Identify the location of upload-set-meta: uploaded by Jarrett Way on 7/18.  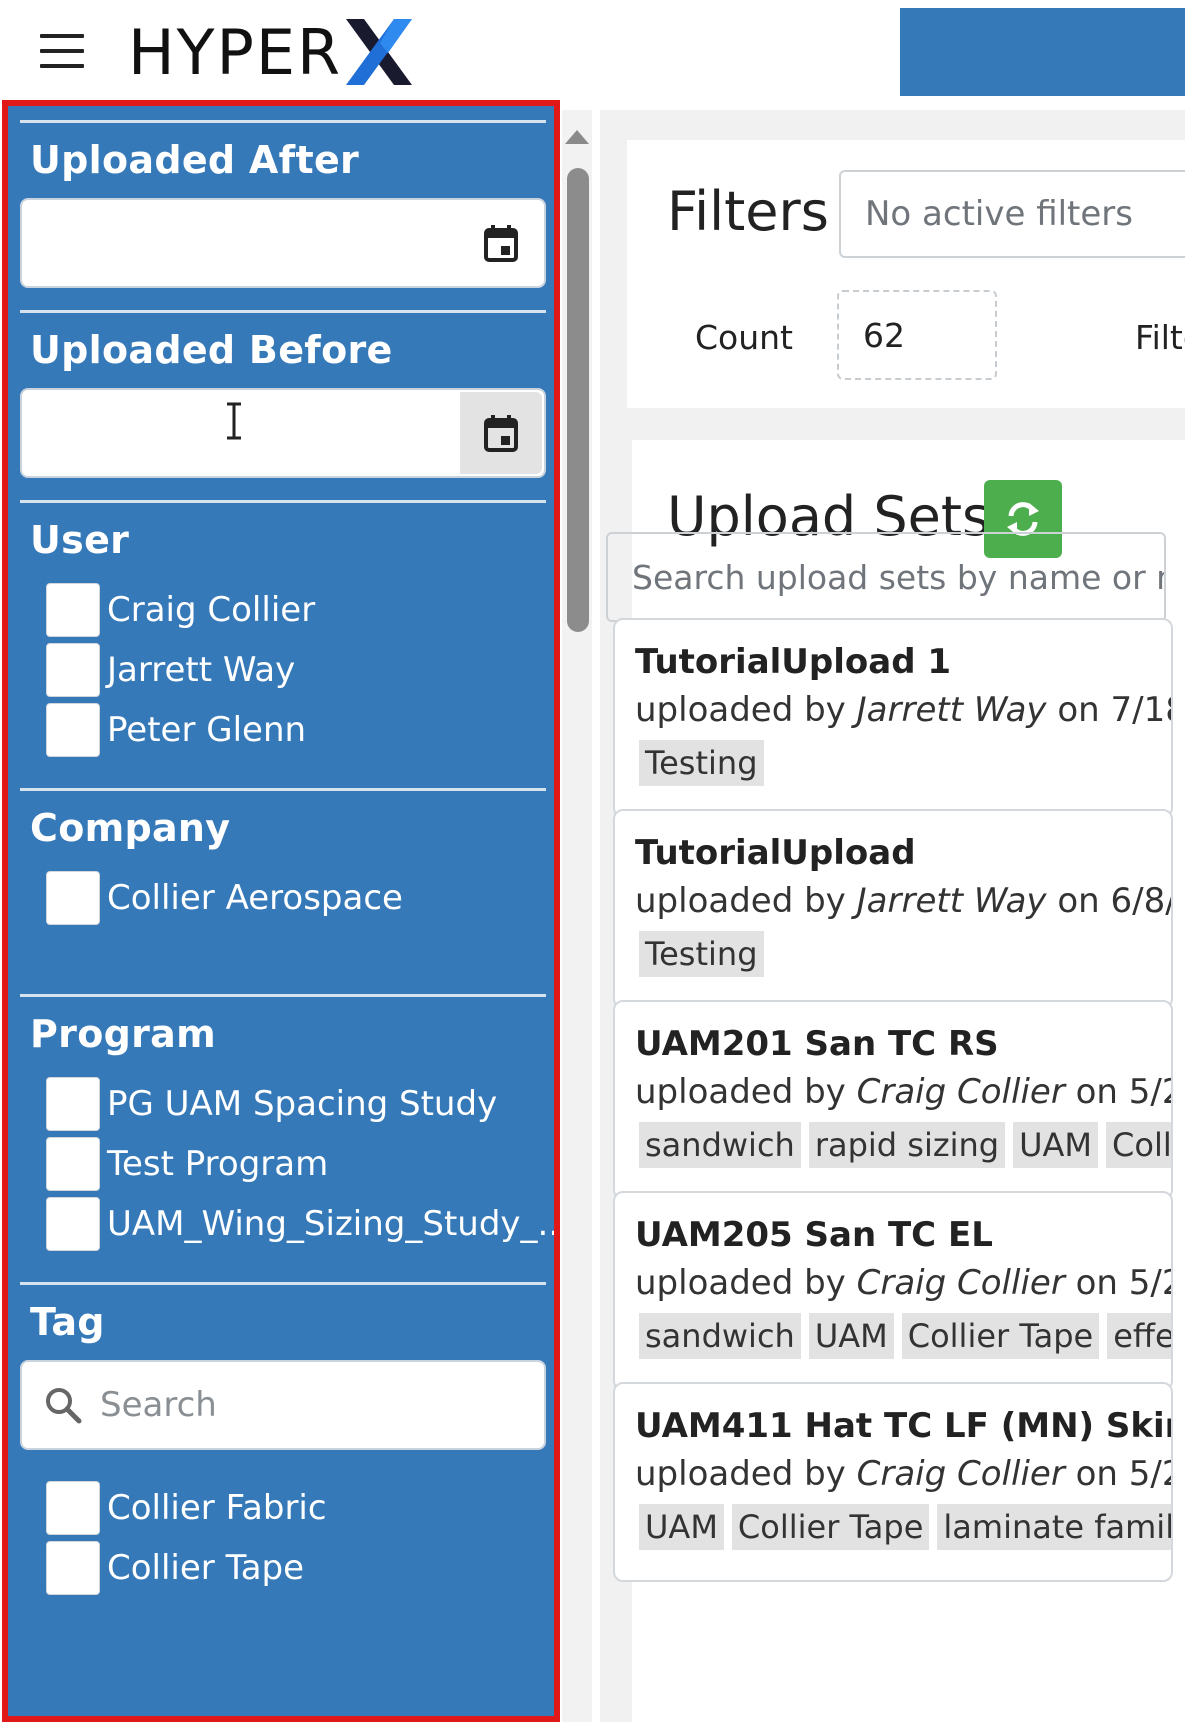
(904, 710).